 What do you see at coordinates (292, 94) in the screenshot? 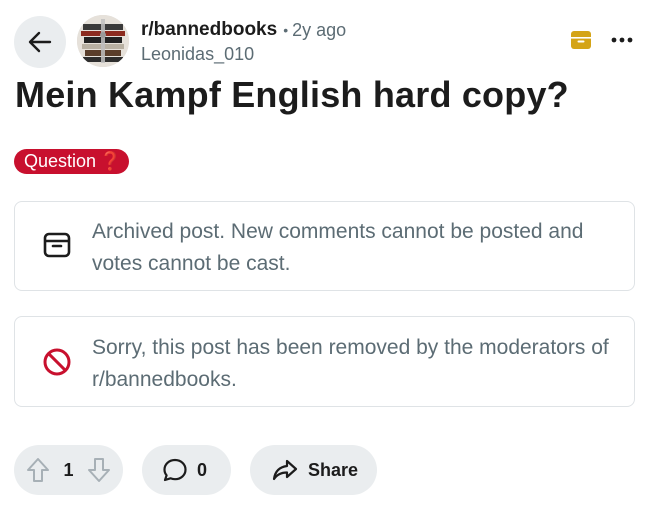
I see `post-title: Mein Kampf English hard copy?` at bounding box center [292, 94].